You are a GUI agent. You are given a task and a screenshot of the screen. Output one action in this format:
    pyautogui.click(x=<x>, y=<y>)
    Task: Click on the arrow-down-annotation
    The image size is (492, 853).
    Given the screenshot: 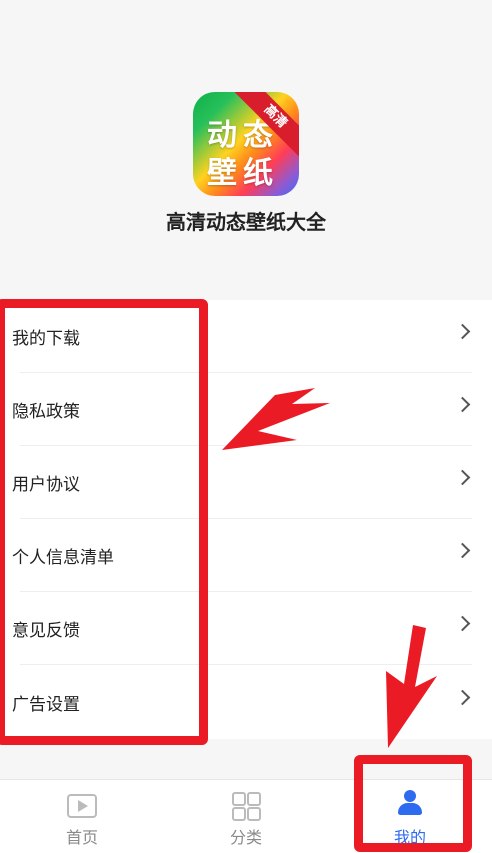 What is the action you would take?
    pyautogui.click(x=411, y=686)
    